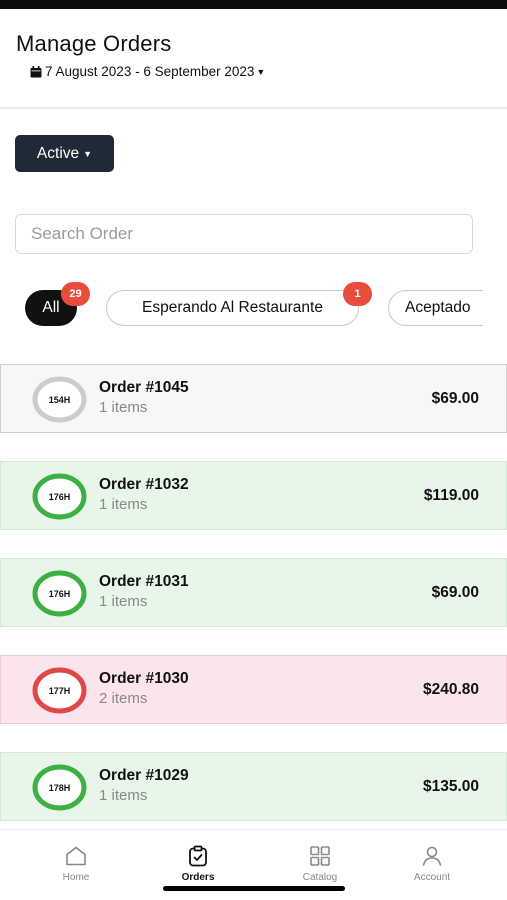  Describe the element at coordinates (144, 387) in the screenshot. I see `order-title: Order #1045` at that location.